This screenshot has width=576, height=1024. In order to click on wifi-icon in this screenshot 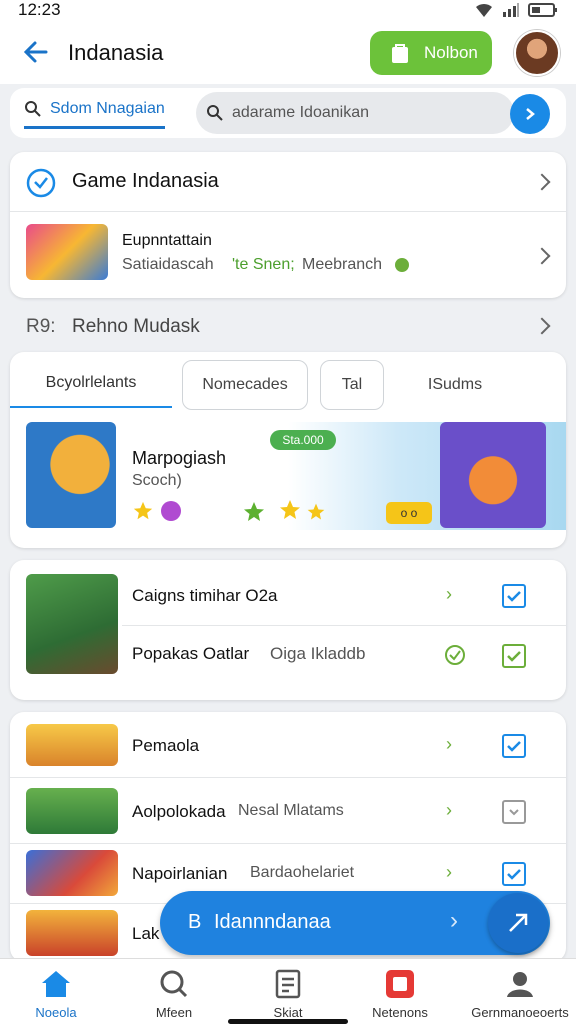, I will do `click(484, 10)`.